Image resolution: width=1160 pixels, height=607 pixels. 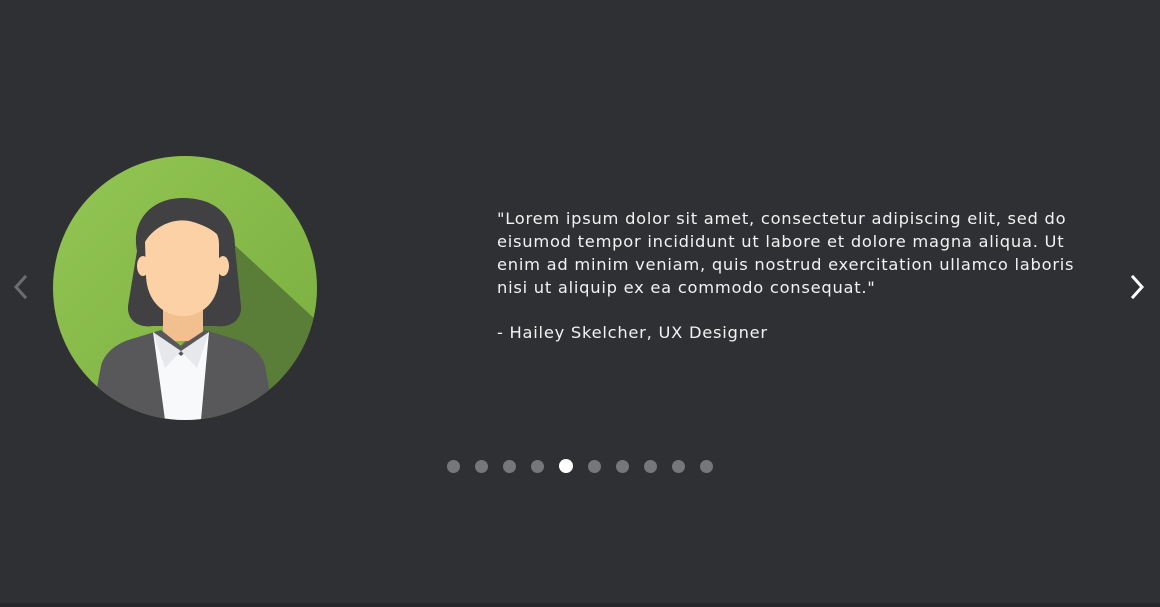 I want to click on chevron-left-icon, so click(x=20, y=287).